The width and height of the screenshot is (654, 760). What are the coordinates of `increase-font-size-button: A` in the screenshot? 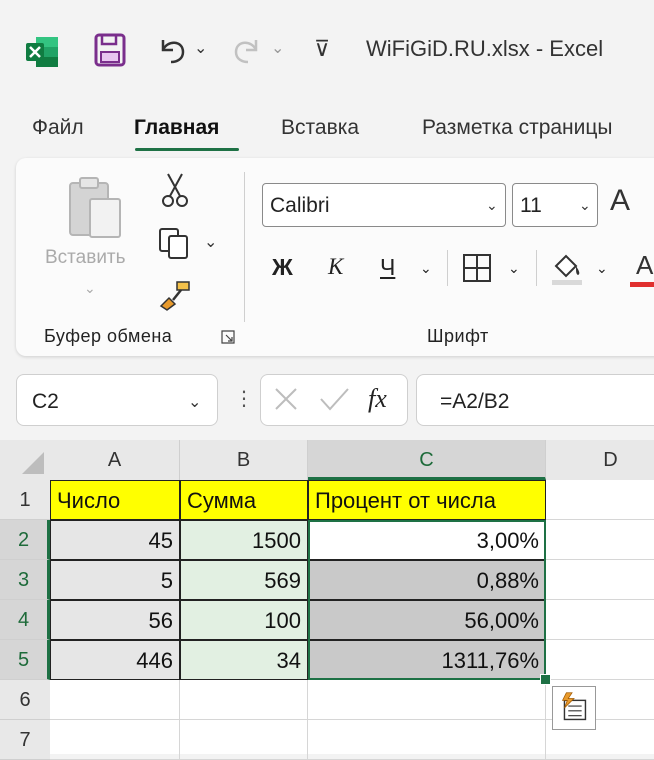 It's located at (620, 201).